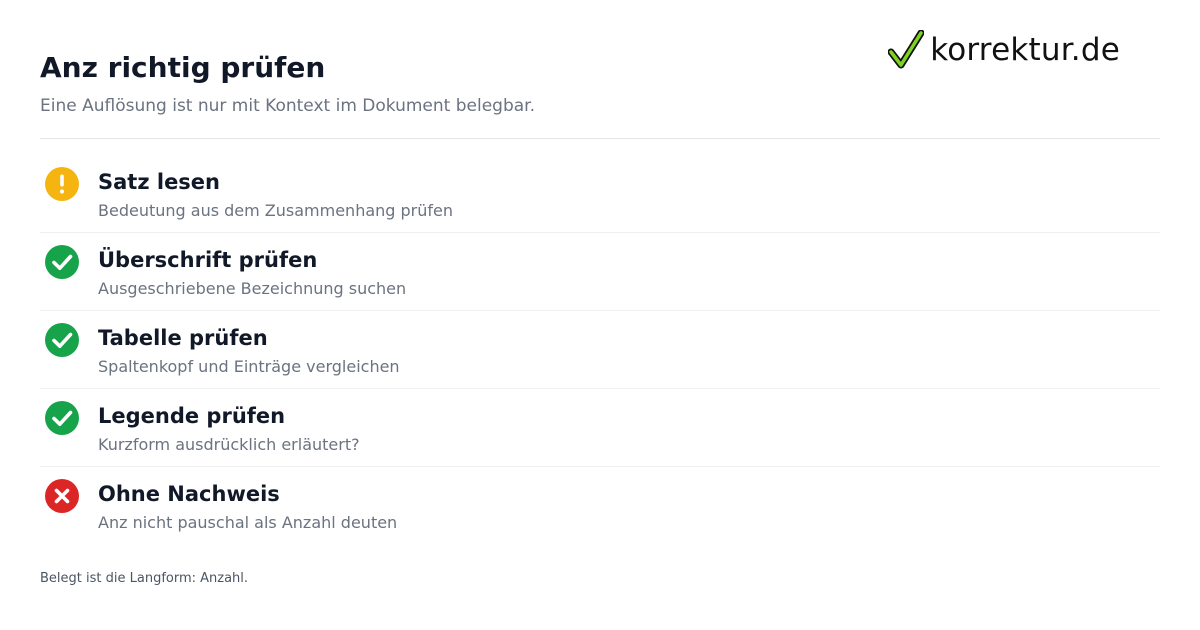 The image size is (1200, 630). What do you see at coordinates (248, 522) in the screenshot?
I see `checklist-item-description: Anz nicht pauschal als Anzahl deuten` at bounding box center [248, 522].